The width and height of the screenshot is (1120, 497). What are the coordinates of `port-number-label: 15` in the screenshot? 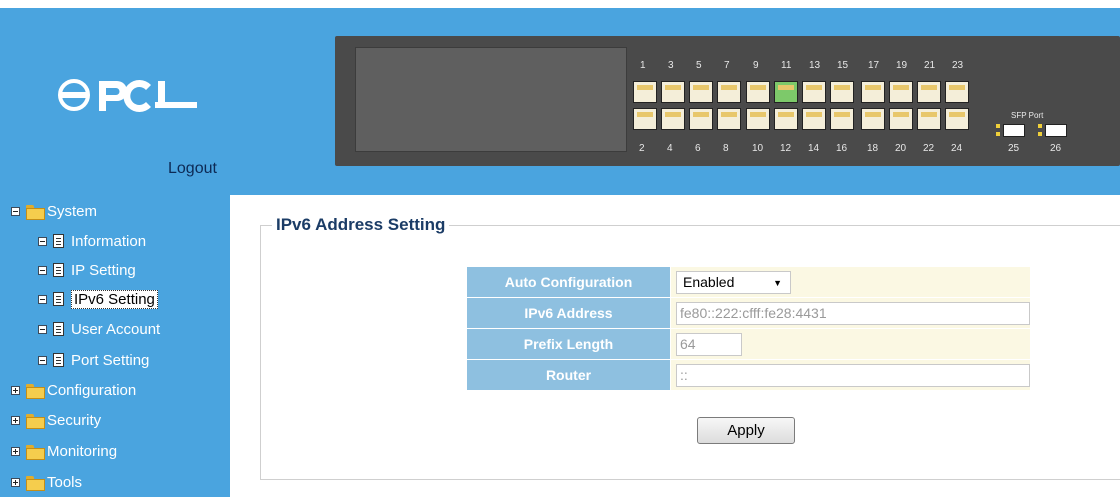 It's located at (843, 65).